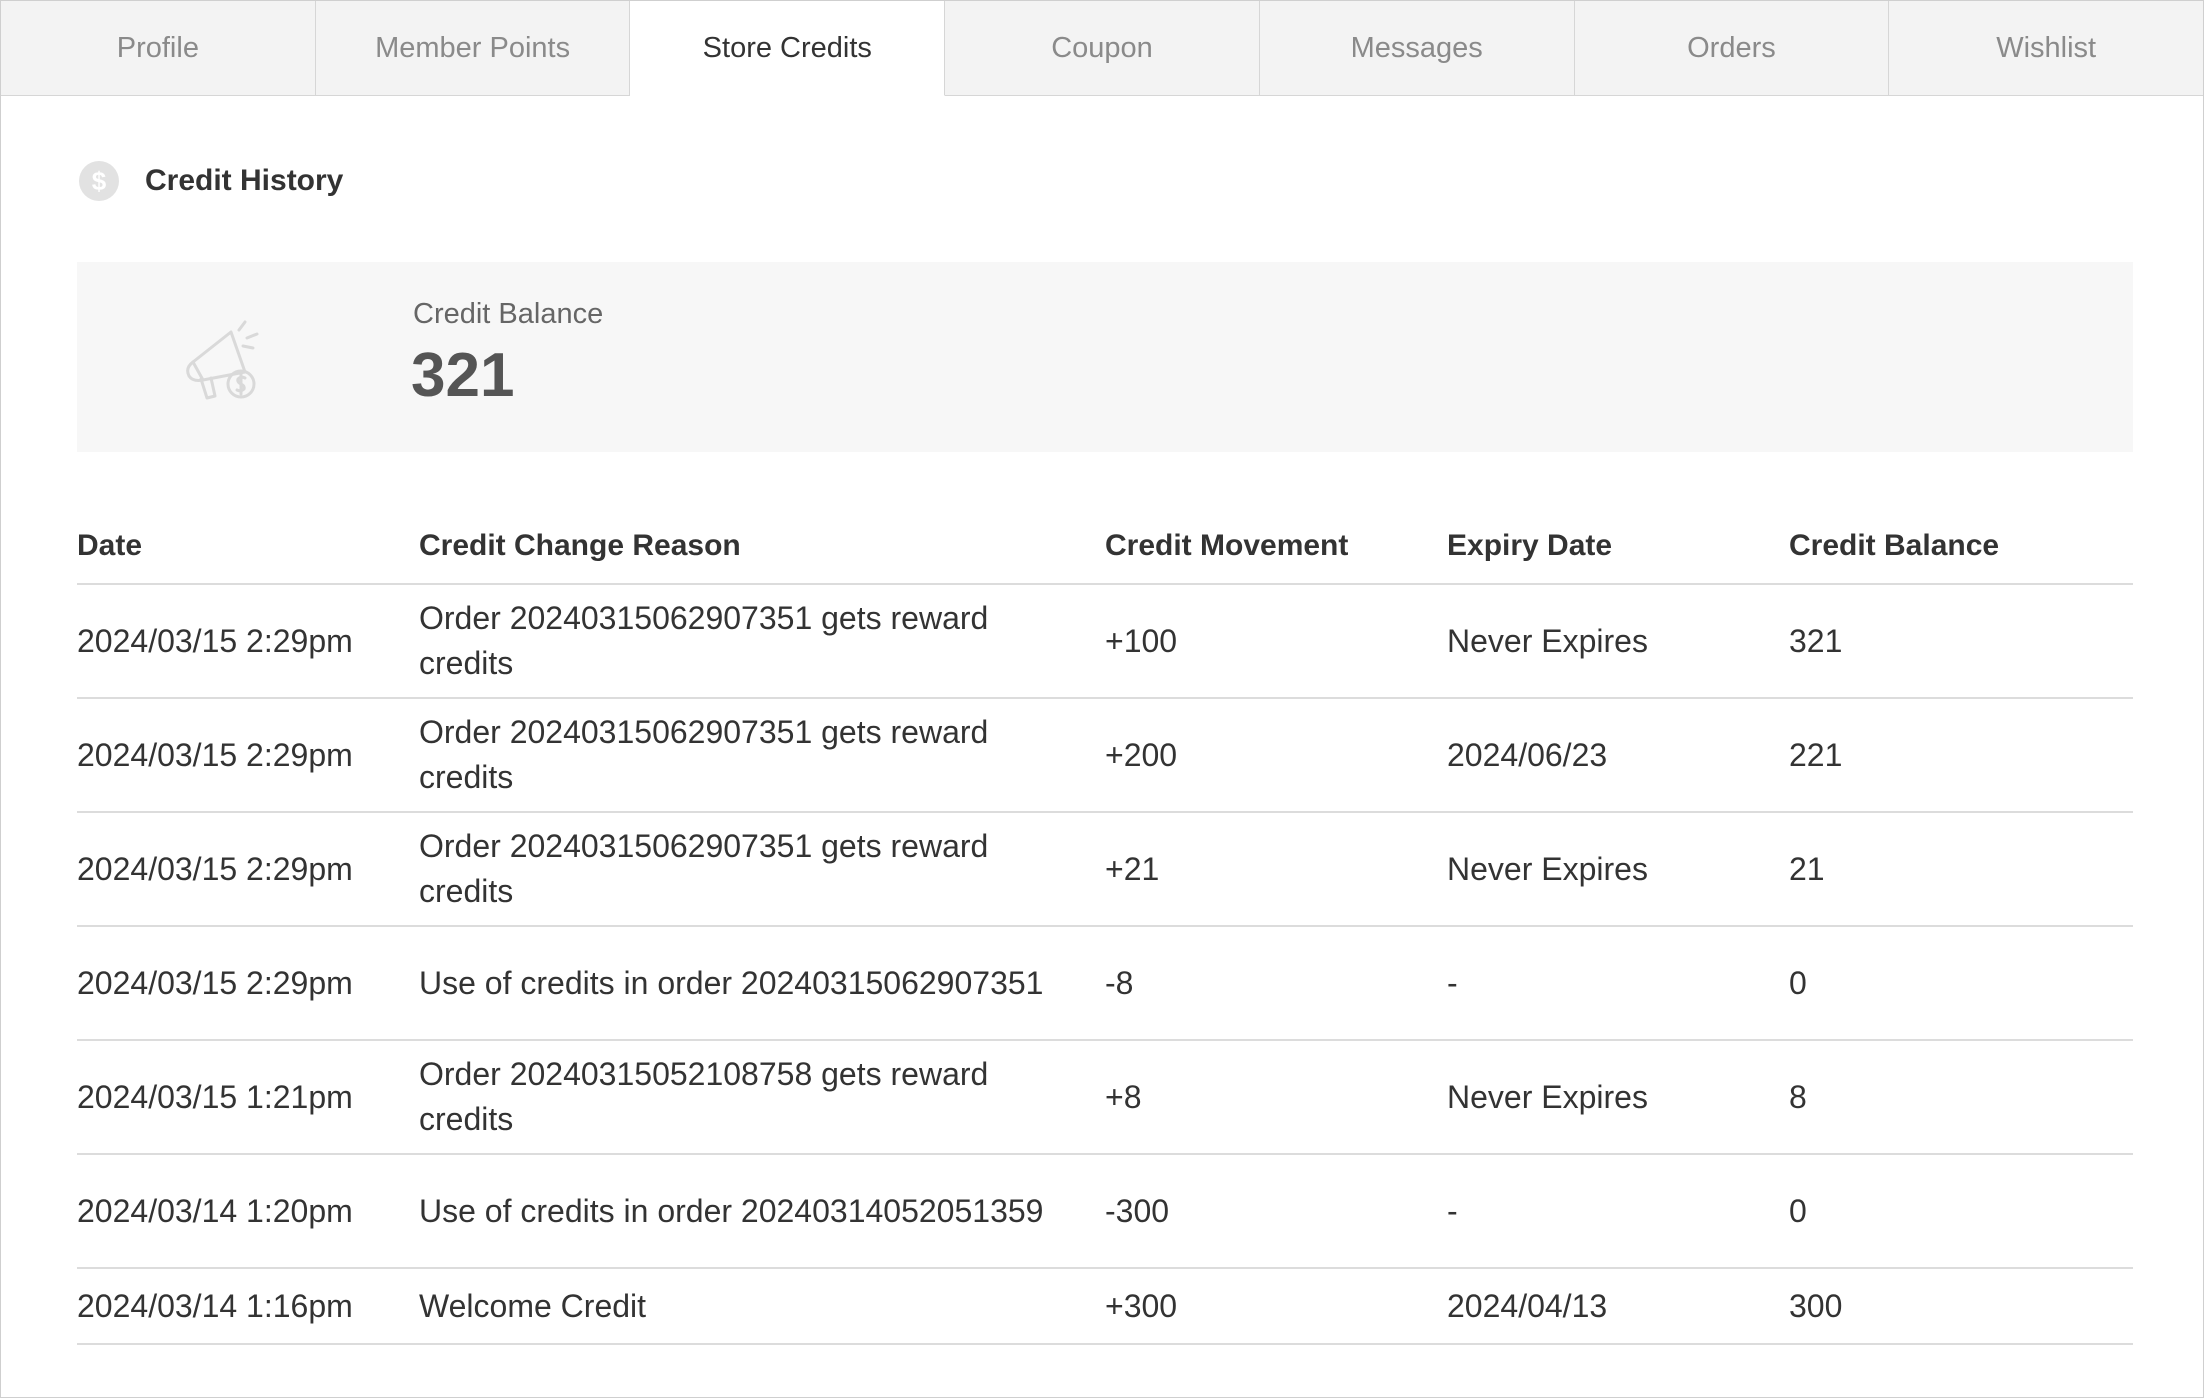 This screenshot has width=2204, height=1398. What do you see at coordinates (1961, 641) in the screenshot?
I see `row-balance: 321` at bounding box center [1961, 641].